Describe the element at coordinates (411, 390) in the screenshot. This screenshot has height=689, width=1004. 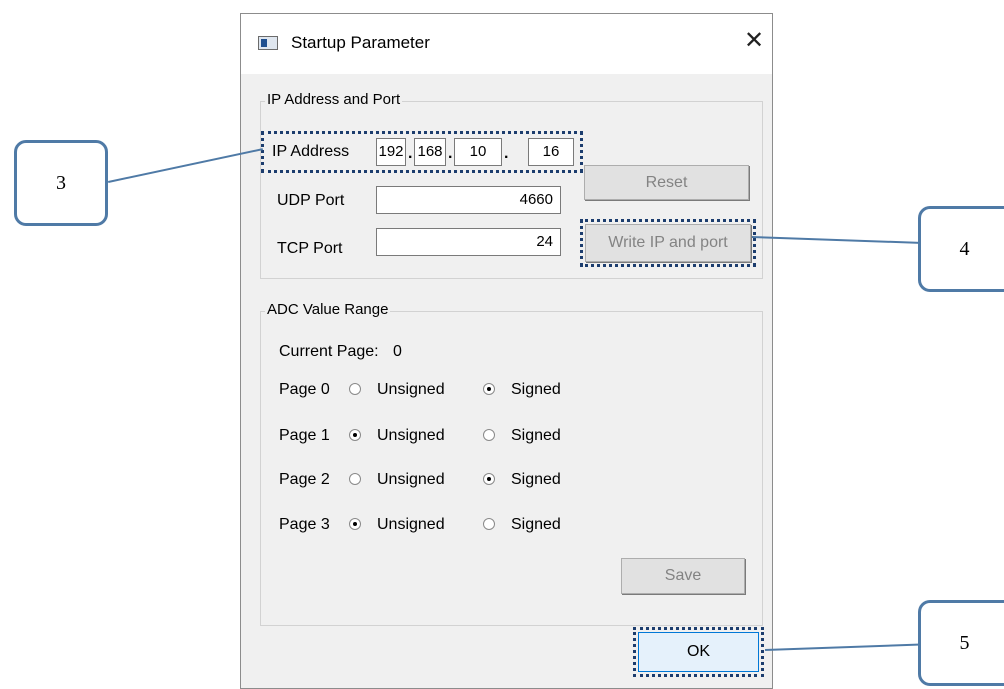
I see `page-0-unsigned-label: Unsigned` at that location.